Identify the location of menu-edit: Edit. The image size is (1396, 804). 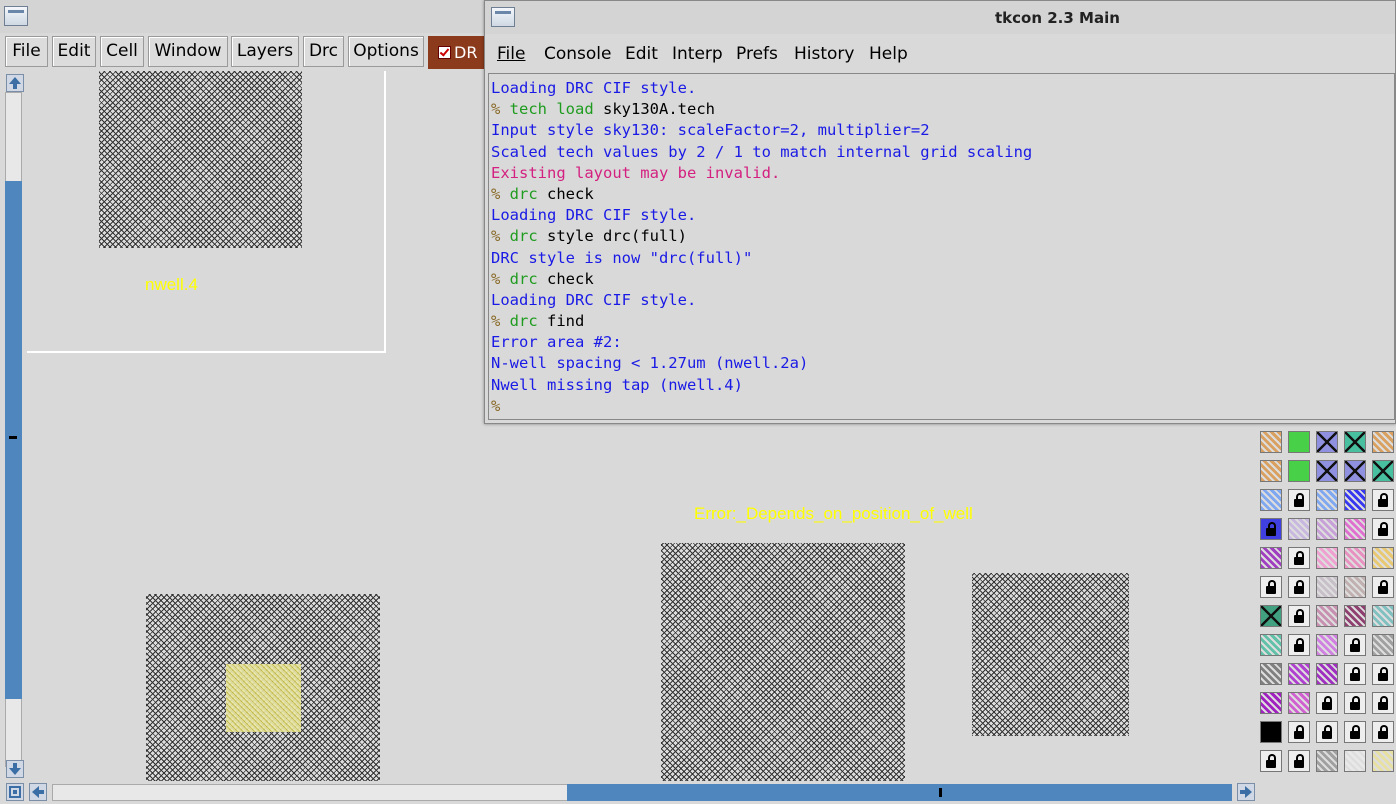
(74, 51).